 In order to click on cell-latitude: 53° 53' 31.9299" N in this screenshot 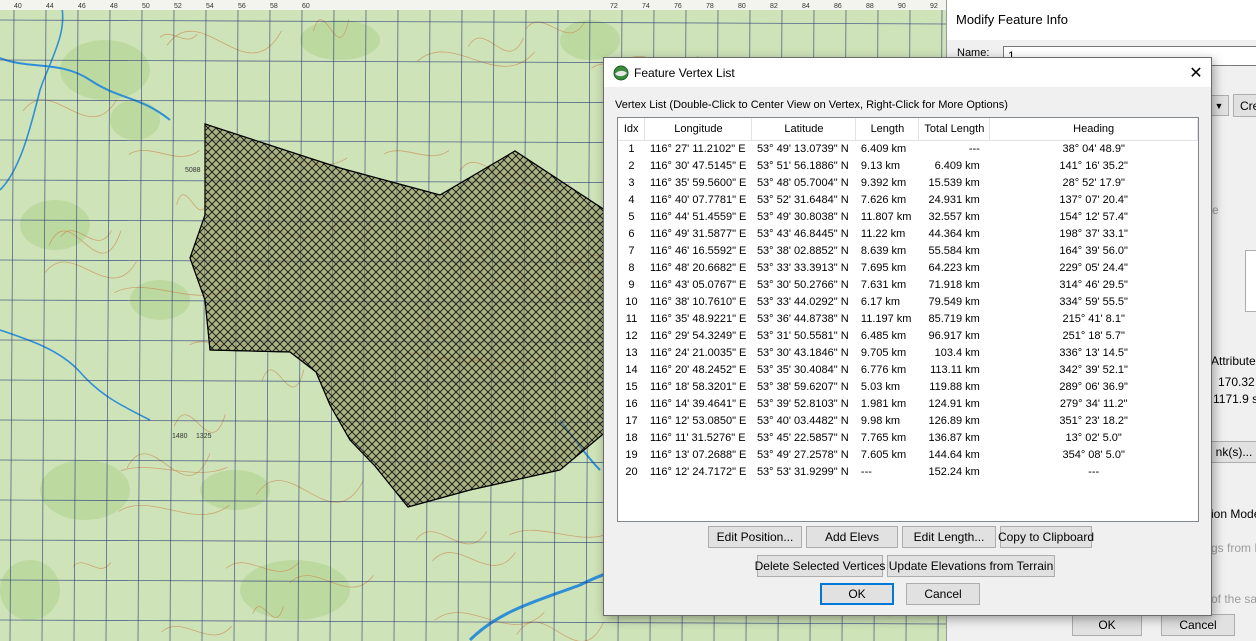, I will do `click(802, 471)`.